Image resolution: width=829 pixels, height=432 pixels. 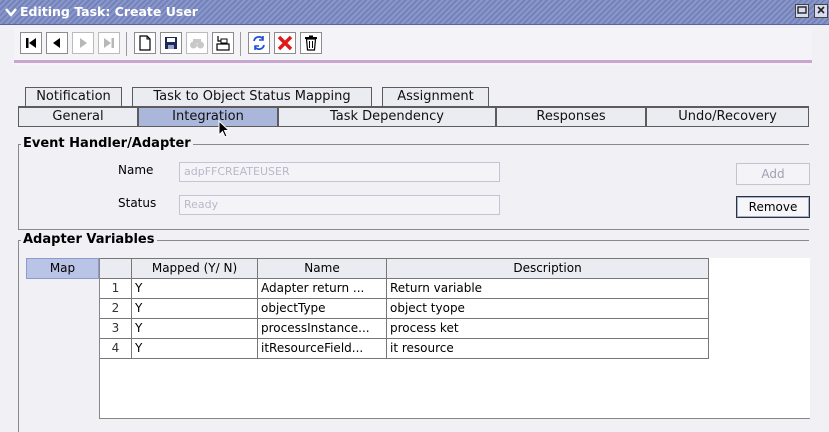 I want to click on save-button, so click(x=171, y=43).